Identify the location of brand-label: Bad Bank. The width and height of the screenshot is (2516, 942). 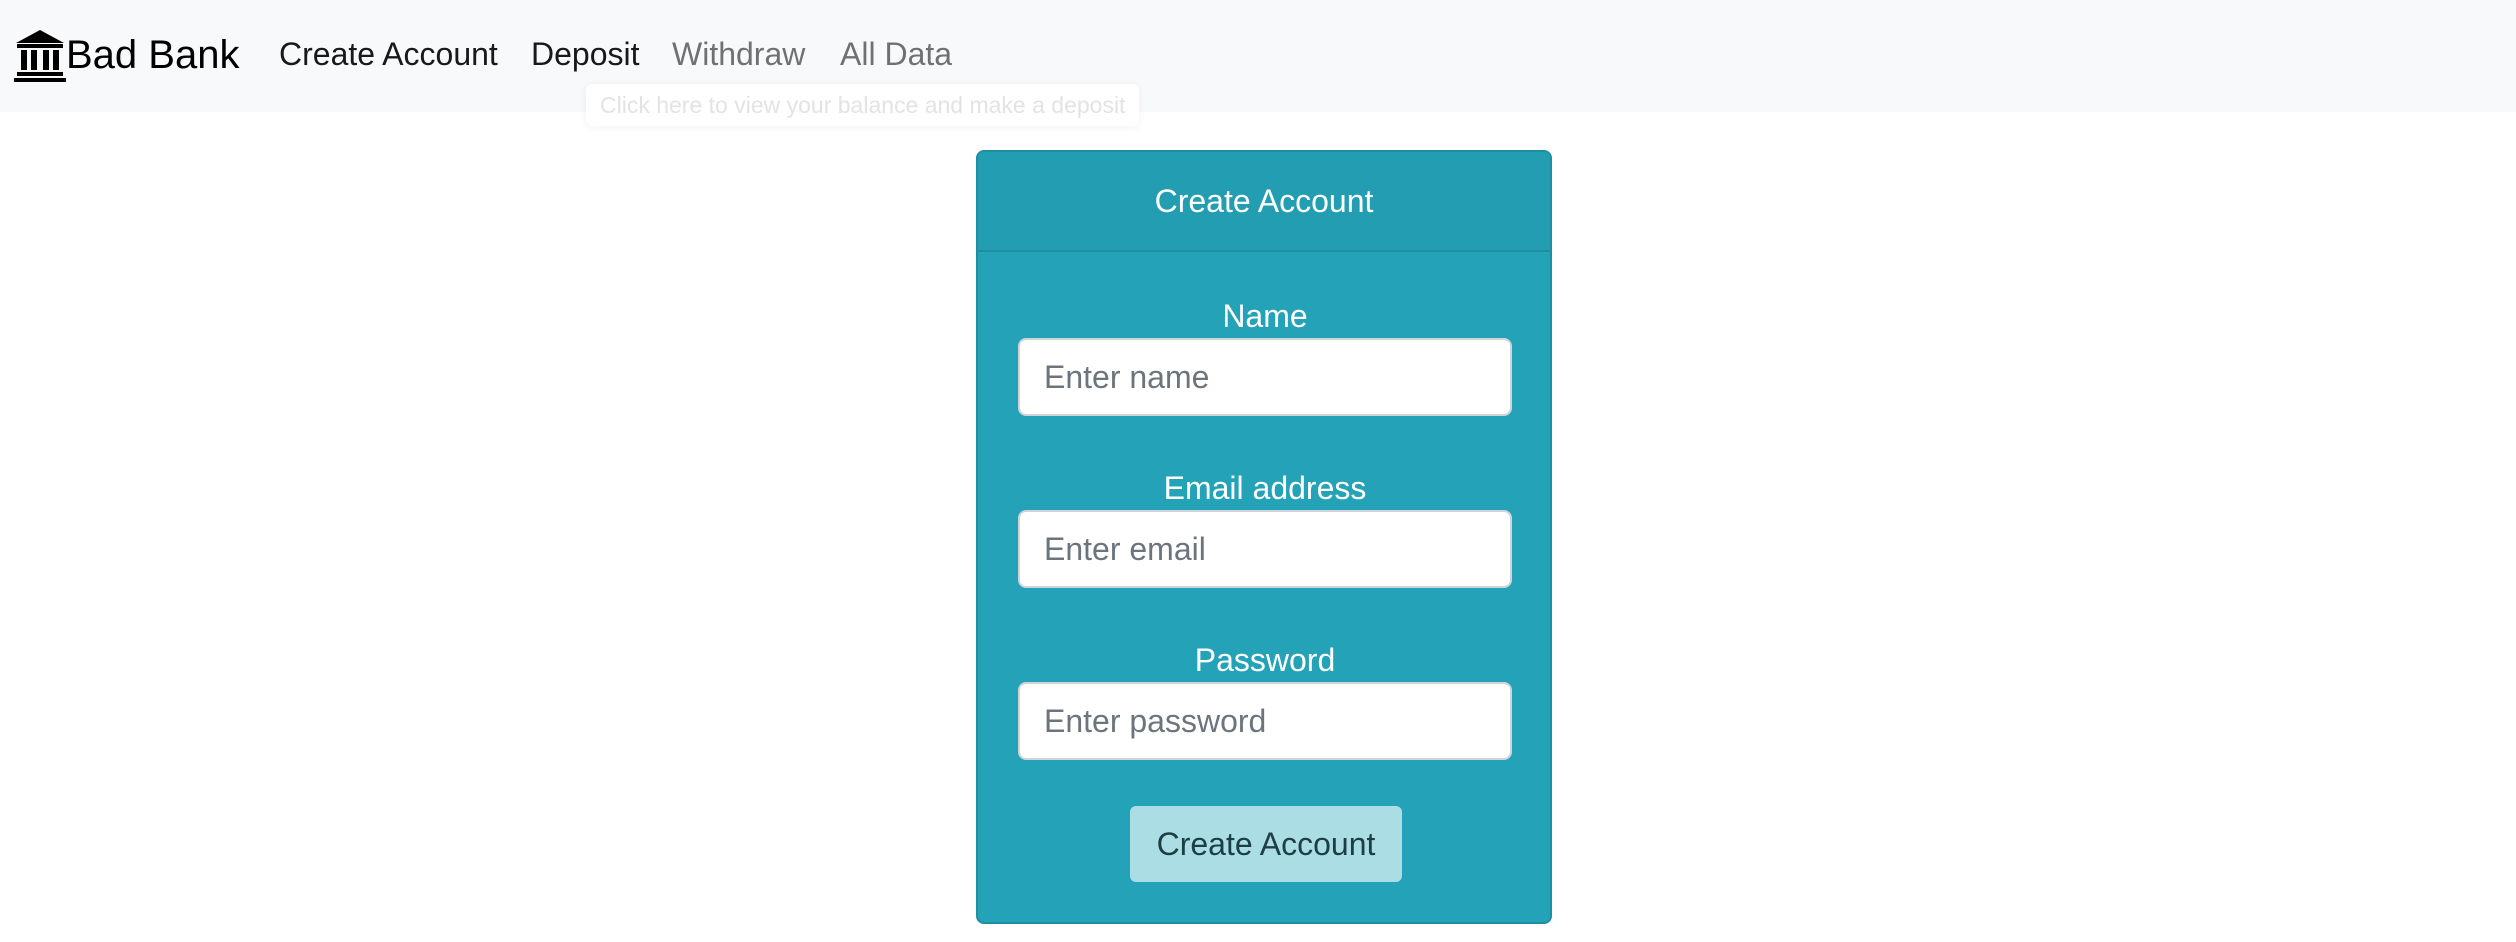
(153, 55).